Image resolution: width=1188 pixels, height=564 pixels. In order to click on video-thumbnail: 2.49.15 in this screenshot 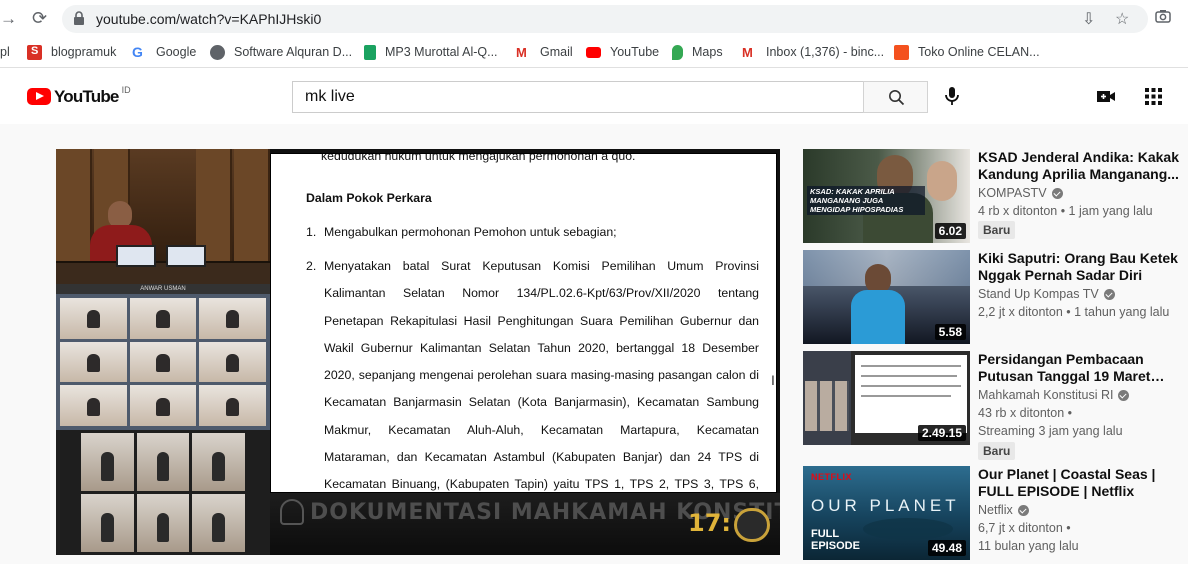, I will do `click(886, 398)`.